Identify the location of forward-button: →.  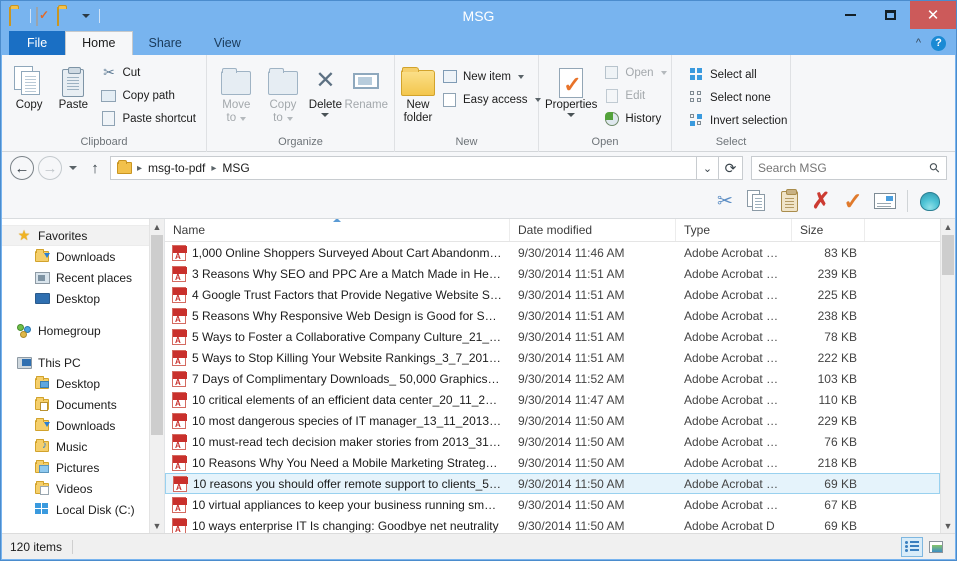
(50, 168).